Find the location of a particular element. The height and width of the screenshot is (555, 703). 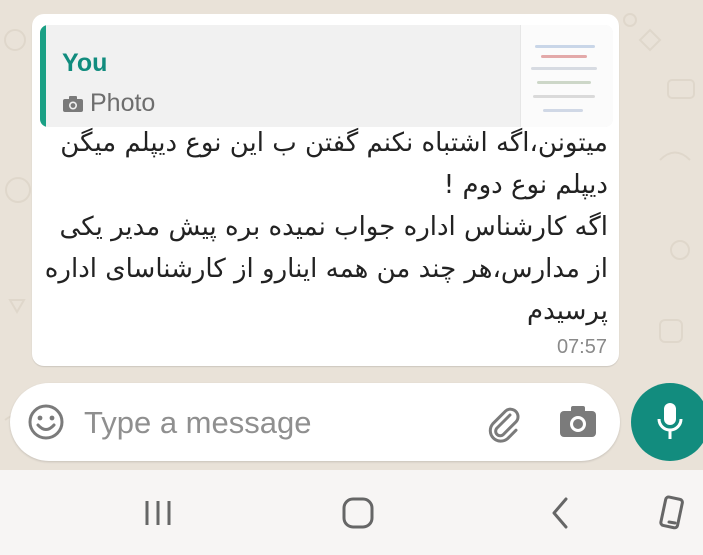

quote-accent-bar is located at coordinates (43, 76).